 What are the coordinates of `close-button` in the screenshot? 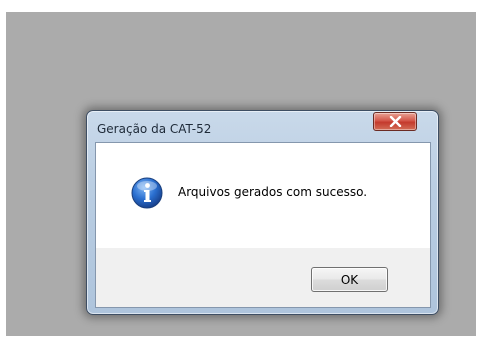 It's located at (395, 121).